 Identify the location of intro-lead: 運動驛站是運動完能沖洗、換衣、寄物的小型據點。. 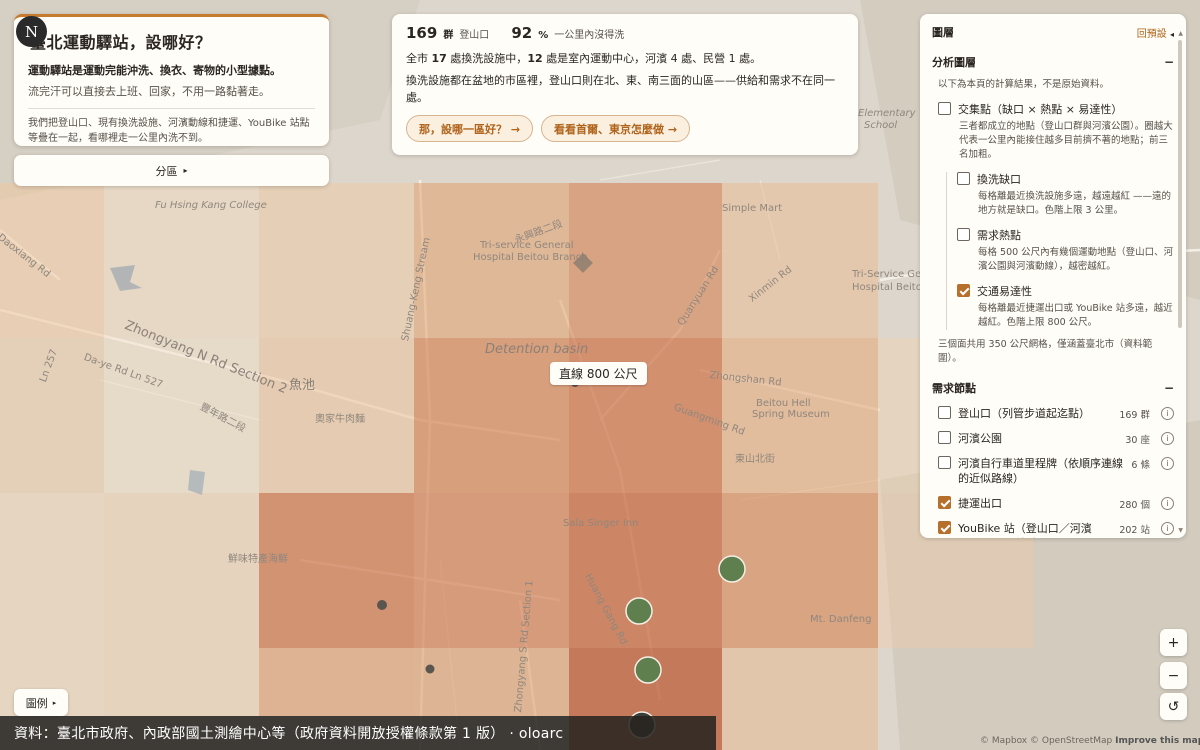
(154, 70).